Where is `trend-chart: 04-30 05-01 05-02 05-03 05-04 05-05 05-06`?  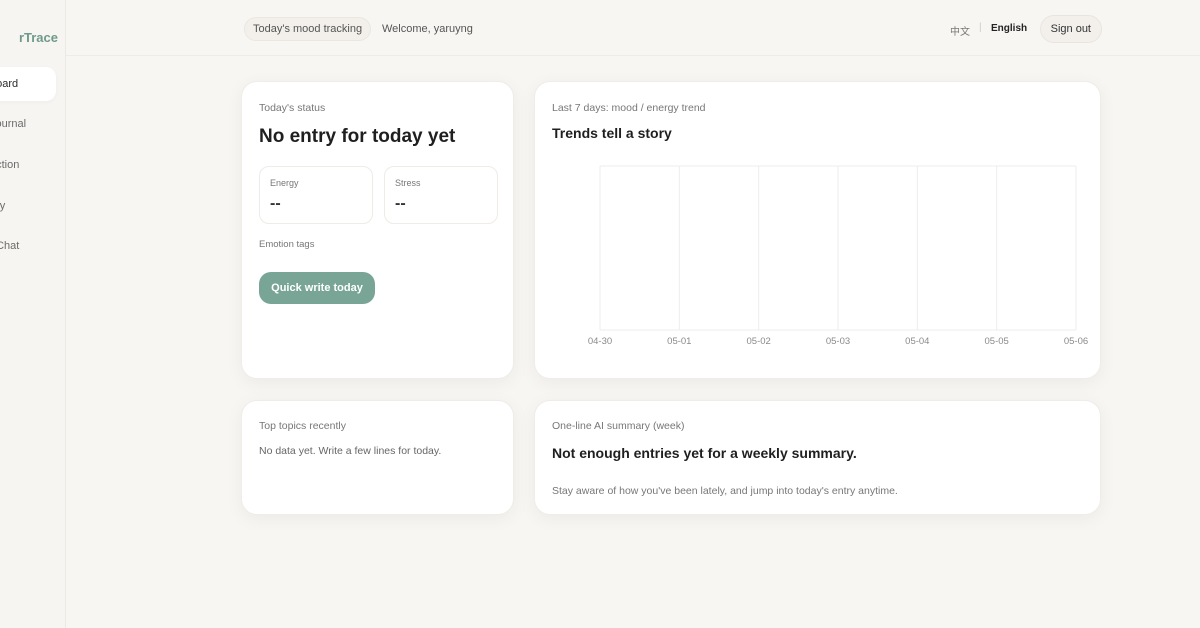
trend-chart: 04-30 05-01 05-02 05-03 05-04 05-05 05-06 is located at coordinates (838, 256).